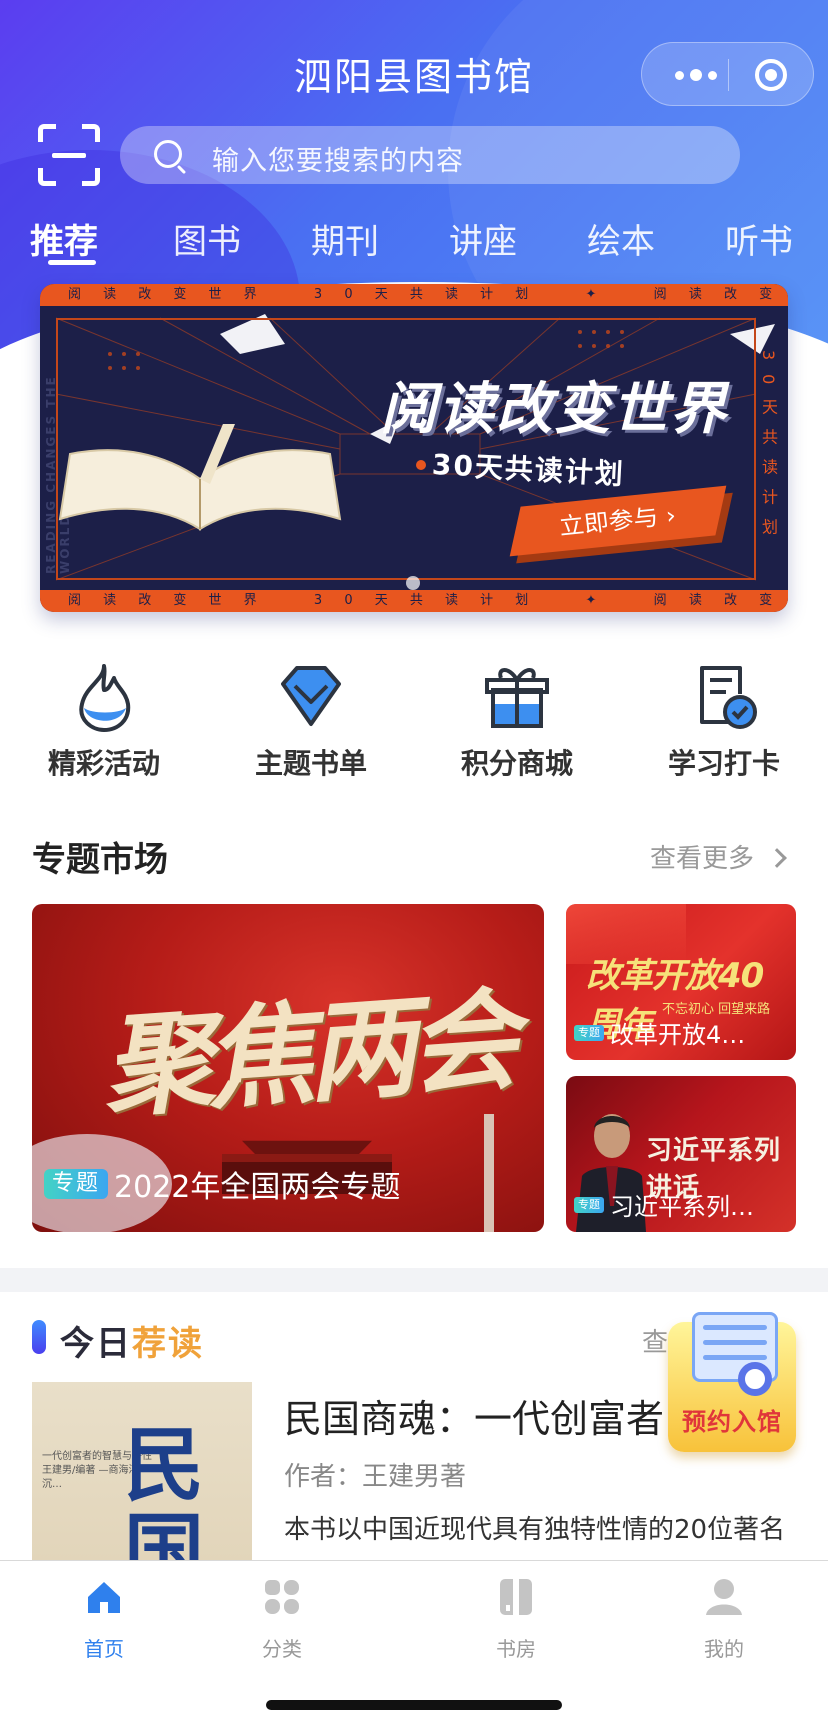  Describe the element at coordinates (311, 696) in the screenshot. I see `diamond-icon` at that location.